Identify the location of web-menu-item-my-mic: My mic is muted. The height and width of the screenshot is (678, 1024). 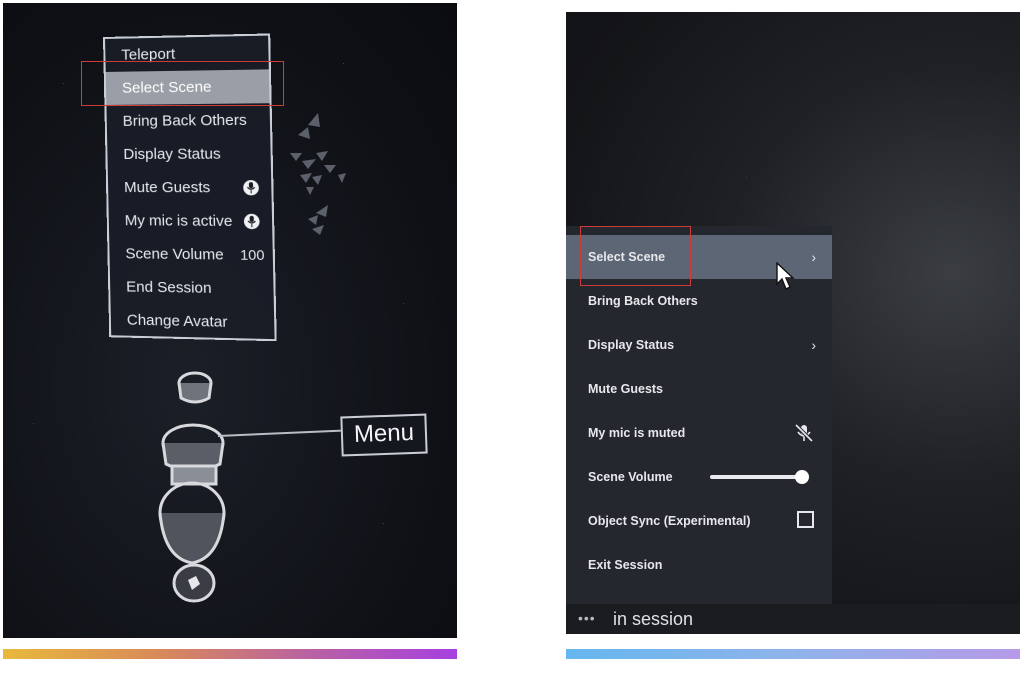
(699, 433).